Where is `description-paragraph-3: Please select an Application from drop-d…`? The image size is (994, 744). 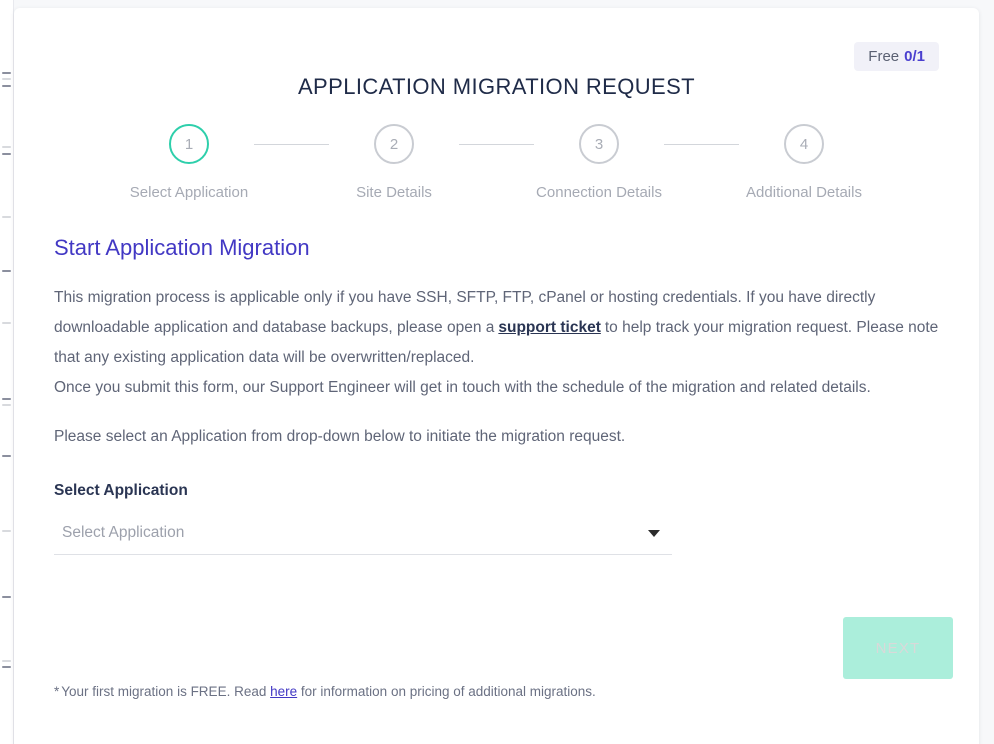 description-paragraph-3: Please select an Application from drop-d… is located at coordinates (340, 436).